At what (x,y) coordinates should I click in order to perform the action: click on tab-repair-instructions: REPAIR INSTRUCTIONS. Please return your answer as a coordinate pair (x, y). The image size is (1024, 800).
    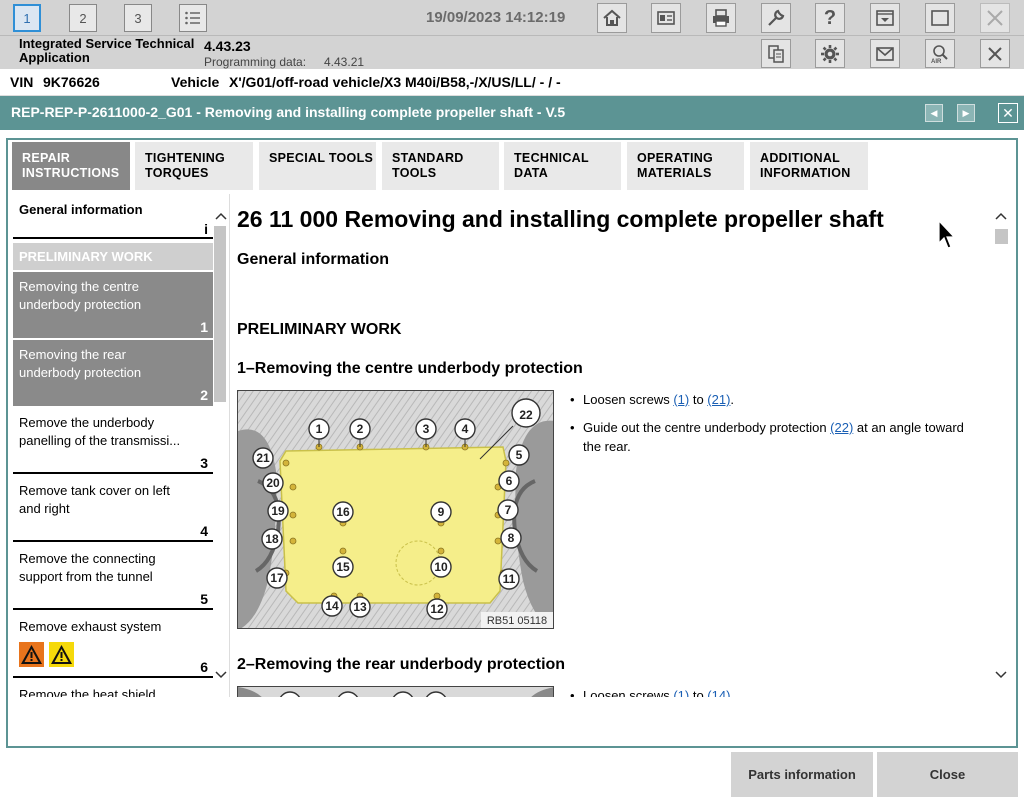
    Looking at the image, I should click on (71, 166).